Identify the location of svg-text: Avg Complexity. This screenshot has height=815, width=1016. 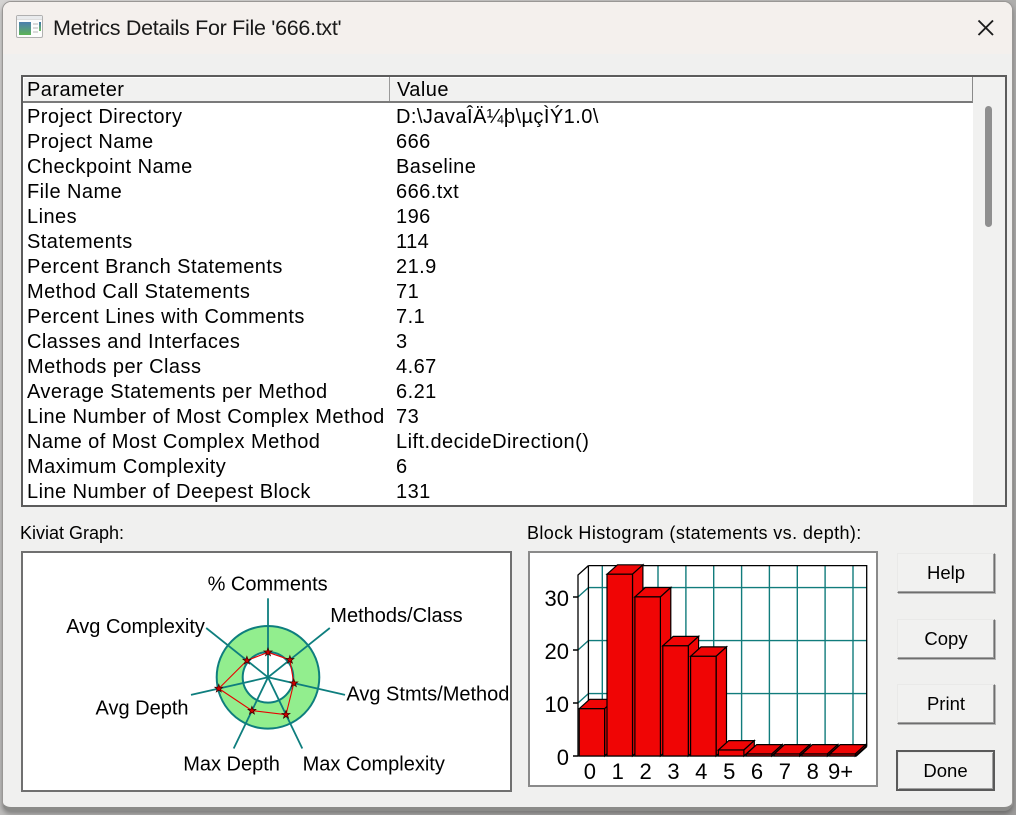
(135, 627).